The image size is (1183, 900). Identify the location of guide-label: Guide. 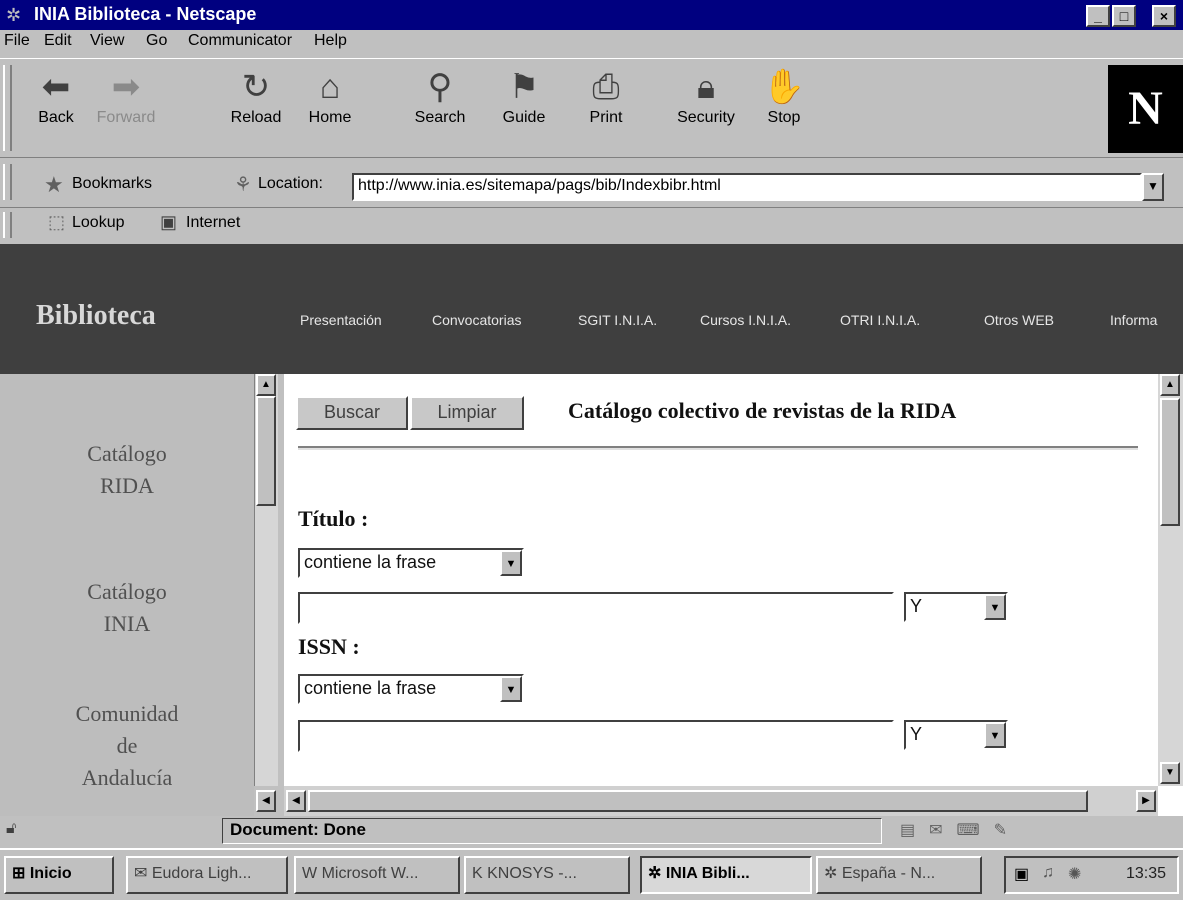
(524, 117).